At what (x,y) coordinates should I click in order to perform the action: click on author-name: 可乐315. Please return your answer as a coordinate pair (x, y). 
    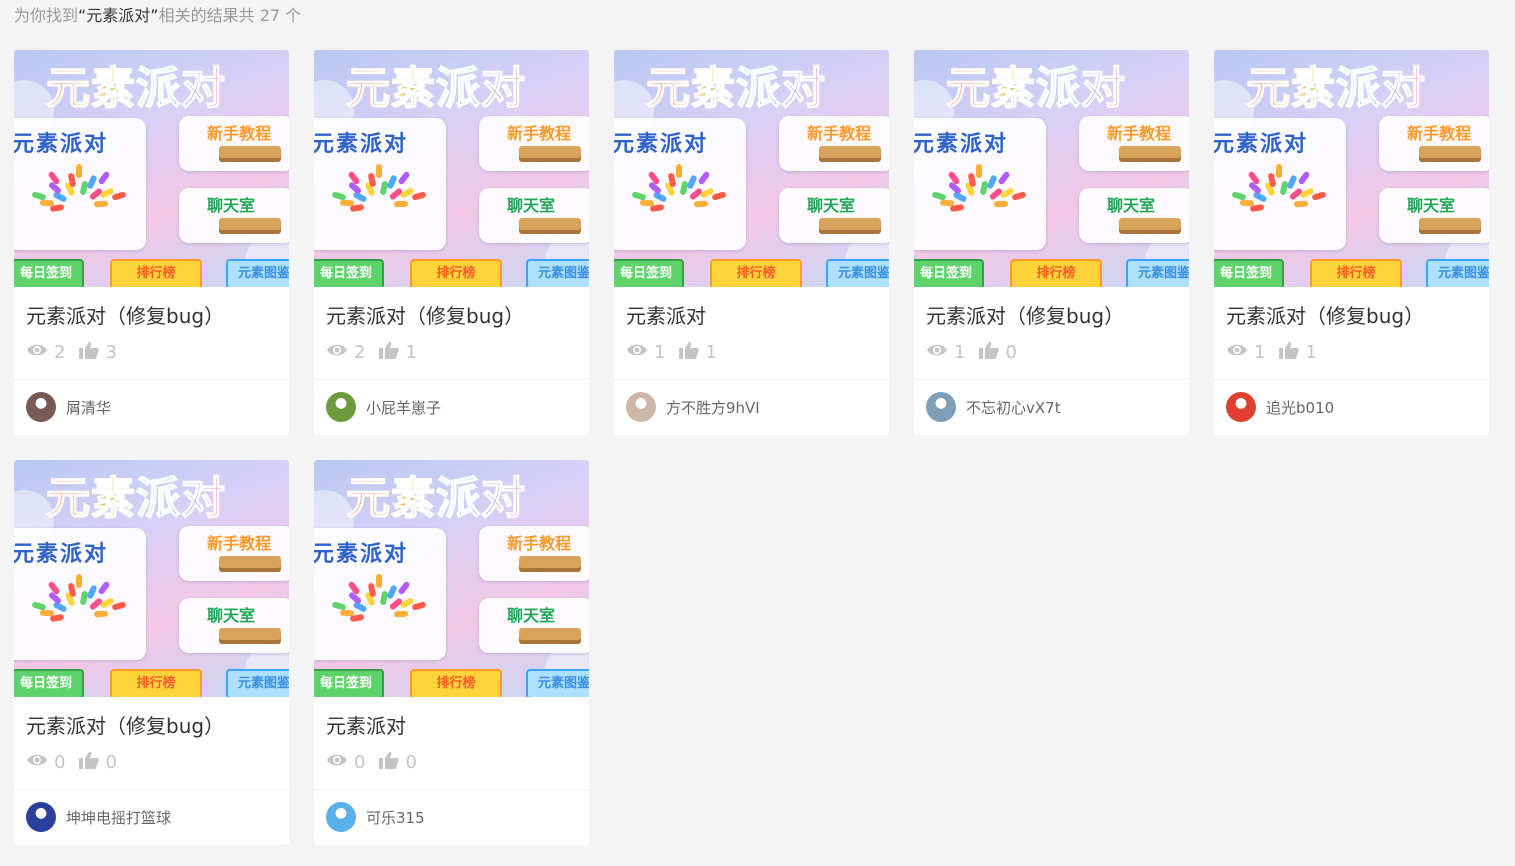
    Looking at the image, I should click on (395, 817).